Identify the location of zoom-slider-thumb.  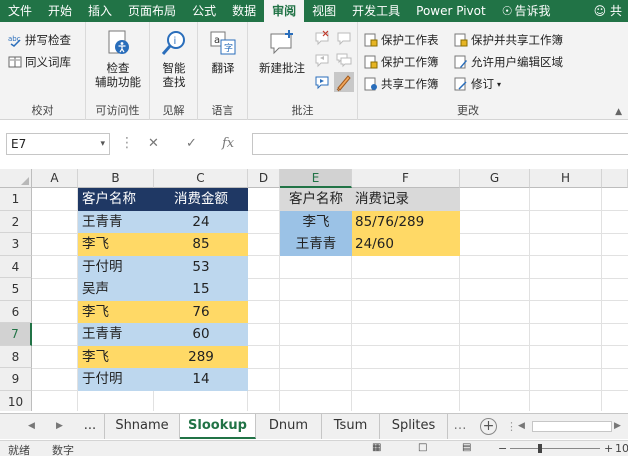
(540, 448).